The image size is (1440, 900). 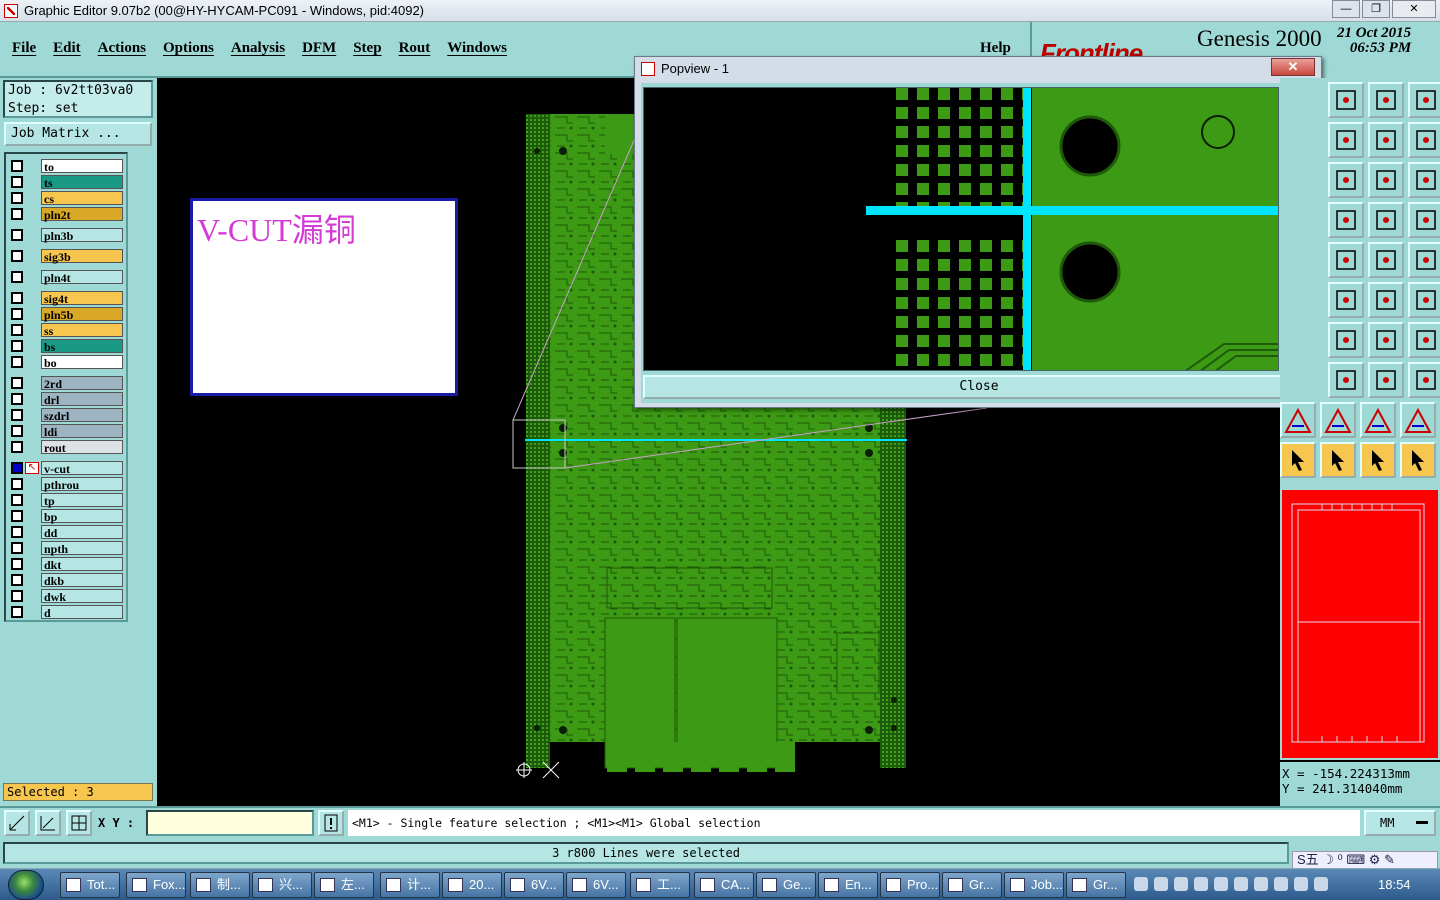 I want to click on cross-icon, so click(x=1346, y=300).